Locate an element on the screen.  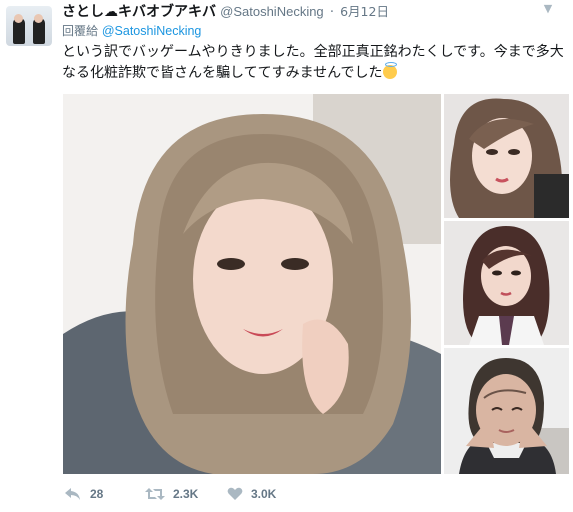
photo-middle-image is located at coordinates (506, 283).